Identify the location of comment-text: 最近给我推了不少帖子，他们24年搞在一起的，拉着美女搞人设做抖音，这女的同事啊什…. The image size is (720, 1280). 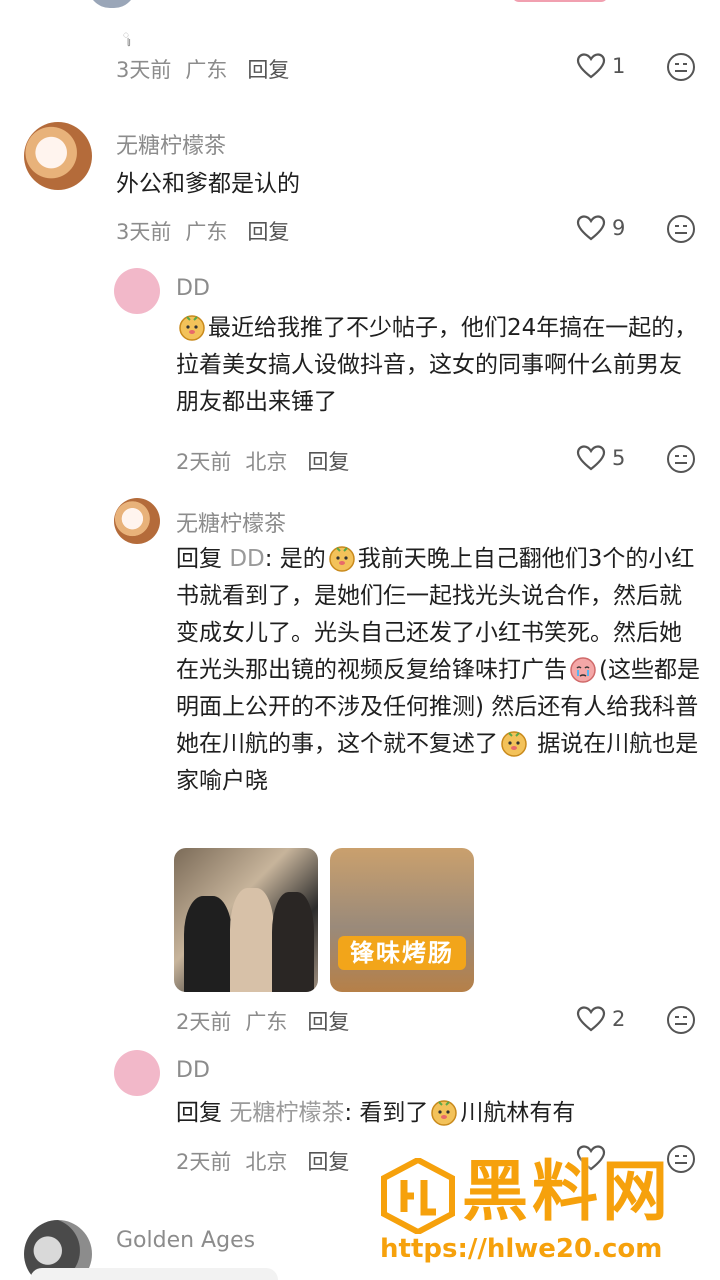
(438, 365).